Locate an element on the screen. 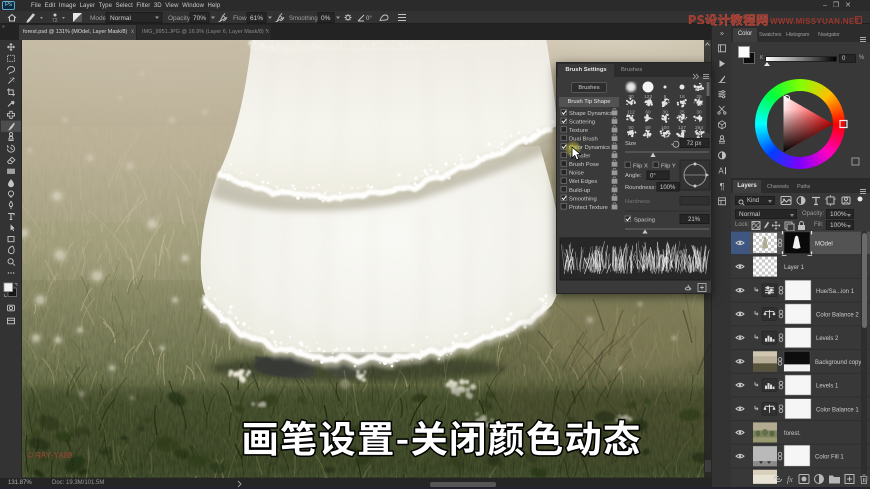  svg-text: 112 is located at coordinates (631, 113).